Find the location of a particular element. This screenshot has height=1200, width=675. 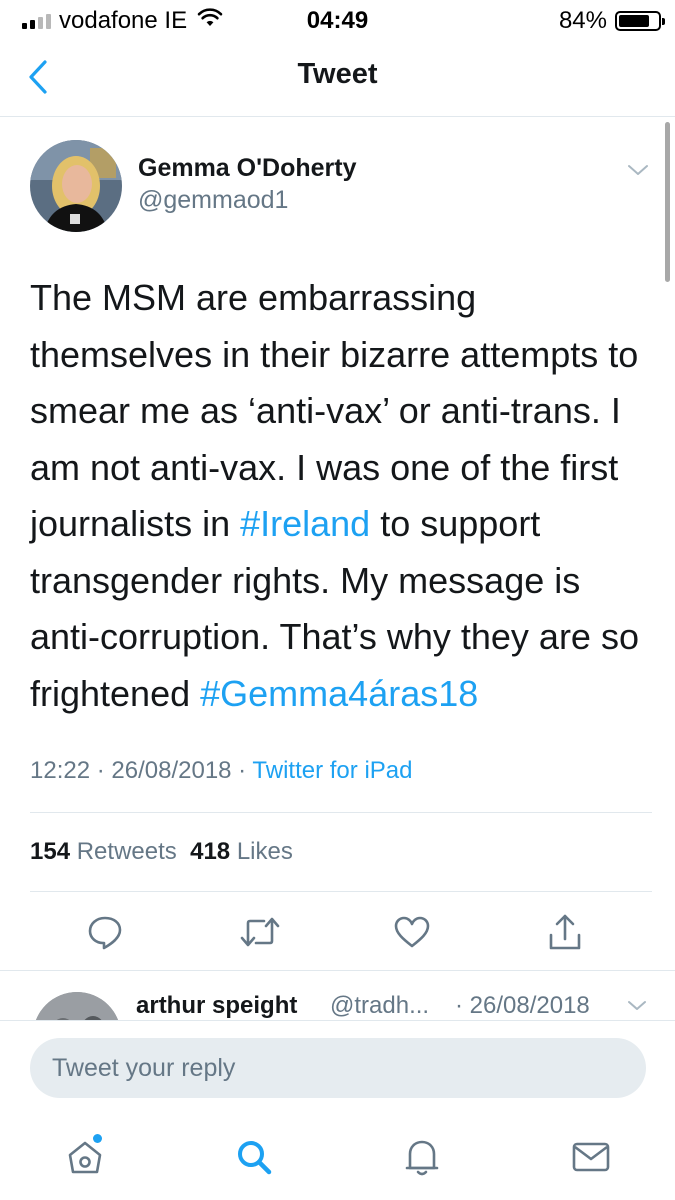

status-right: 84% is located at coordinates (611, 21).